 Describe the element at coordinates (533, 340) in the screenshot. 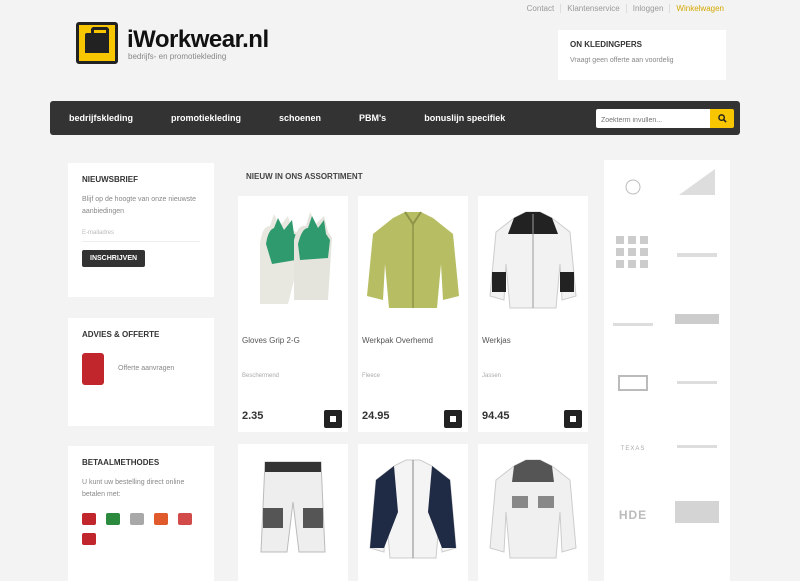

I see `product-name: Werkjas` at that location.